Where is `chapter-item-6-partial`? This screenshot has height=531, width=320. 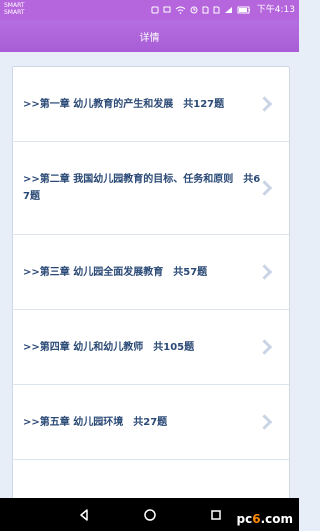 chapter-item-6-partial is located at coordinates (151, 479).